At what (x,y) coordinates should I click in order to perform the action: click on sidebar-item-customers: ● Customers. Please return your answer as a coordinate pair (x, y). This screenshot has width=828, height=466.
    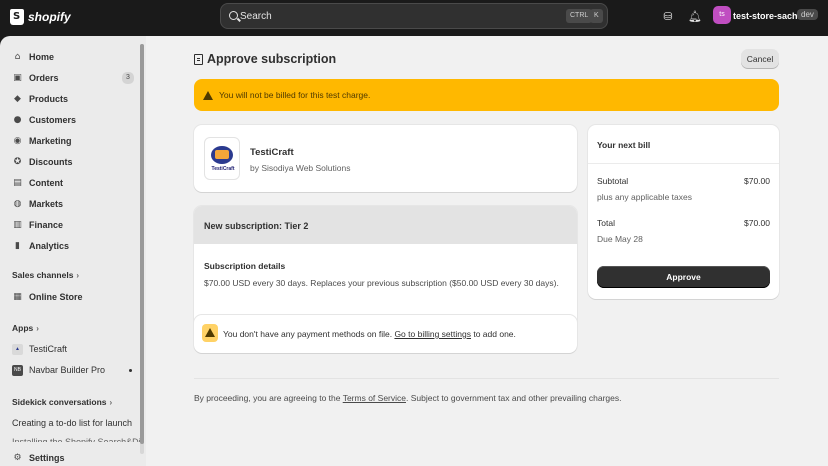
    Looking at the image, I should click on (70, 120).